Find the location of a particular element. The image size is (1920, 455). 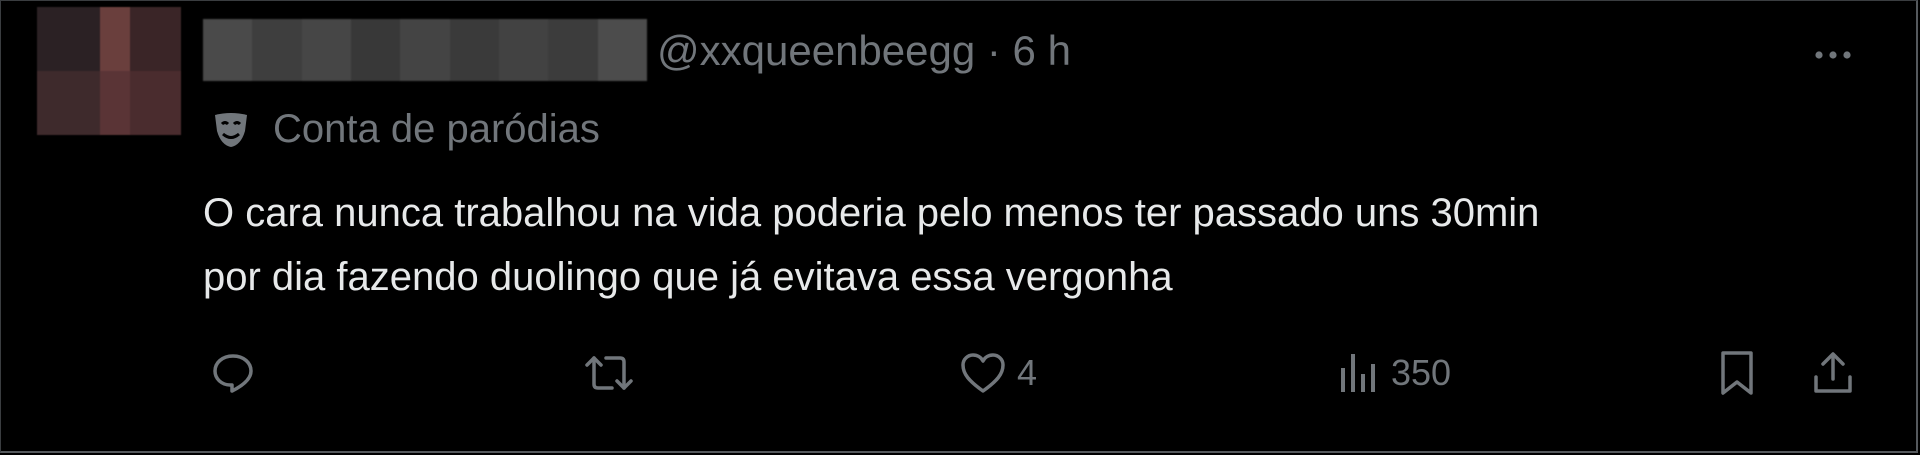

share-icon is located at coordinates (1833, 373).